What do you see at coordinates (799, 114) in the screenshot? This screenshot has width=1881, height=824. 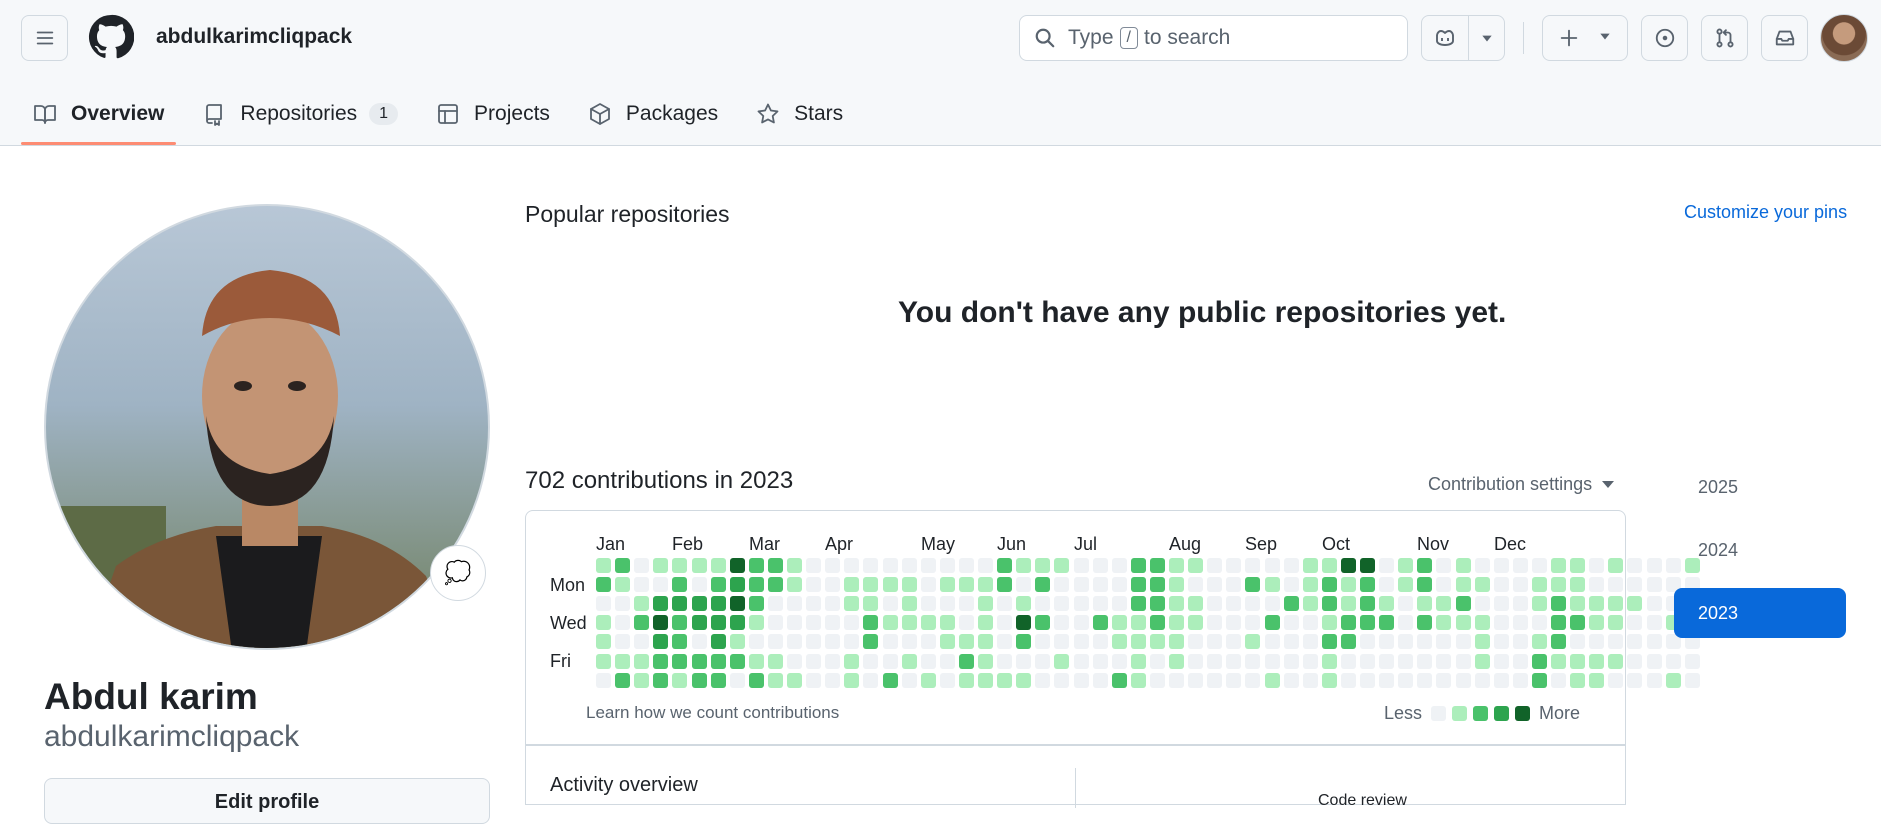 I see `tab-stars: Stars` at bounding box center [799, 114].